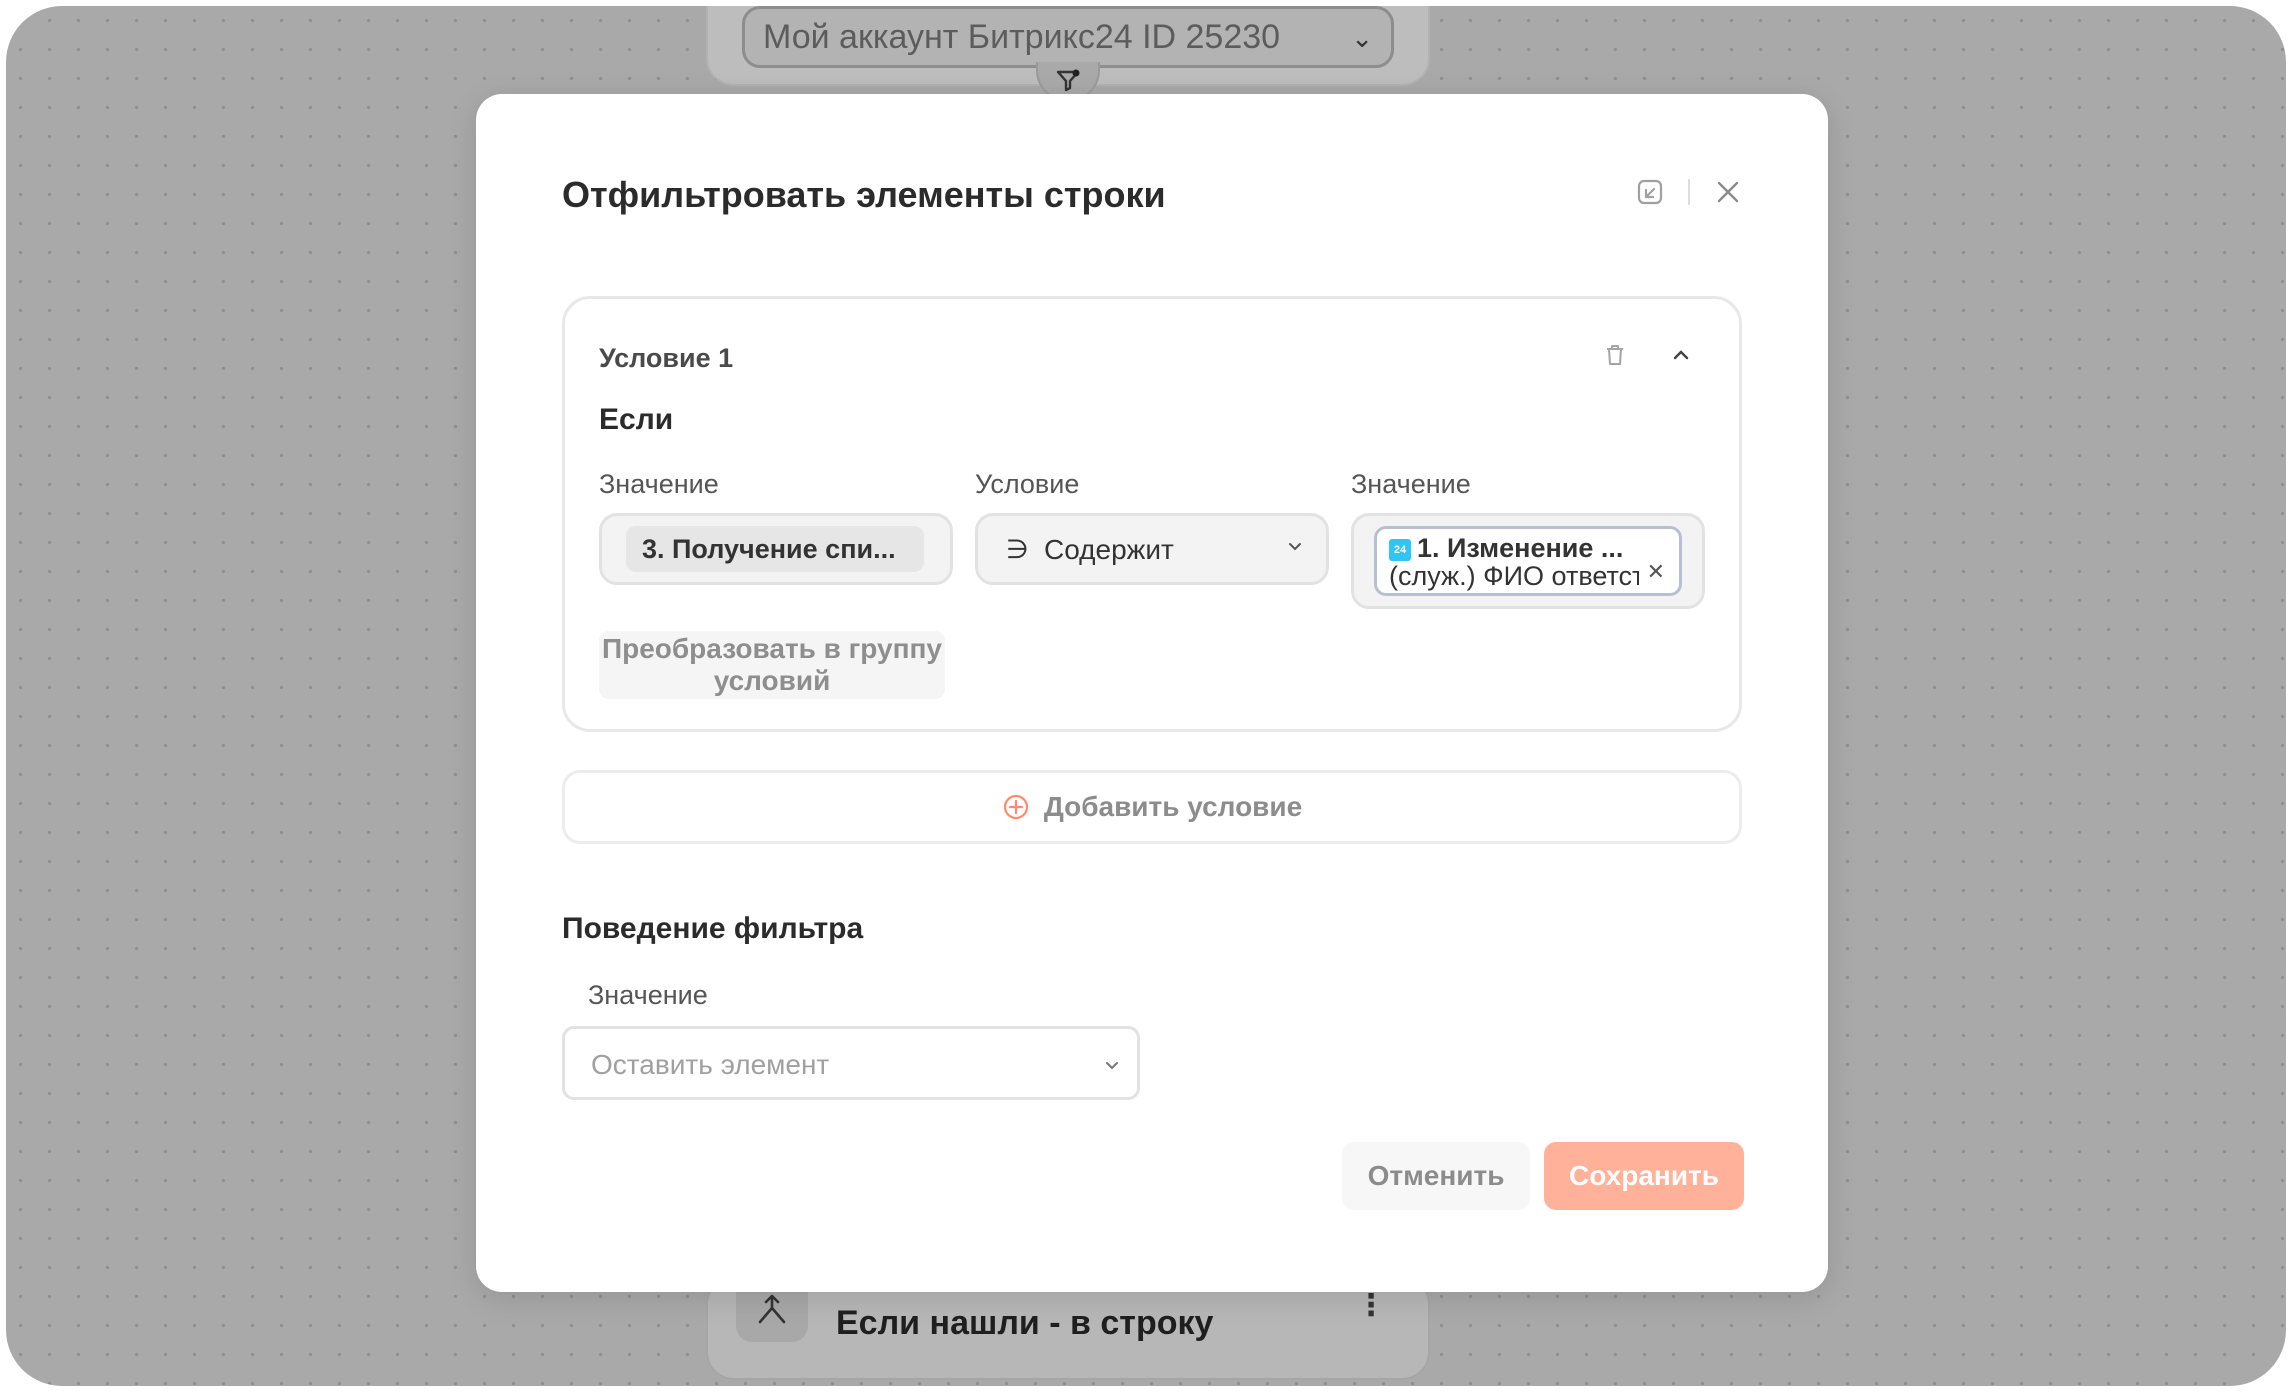  What do you see at coordinates (1650, 192) in the screenshot?
I see `open-external-icon` at bounding box center [1650, 192].